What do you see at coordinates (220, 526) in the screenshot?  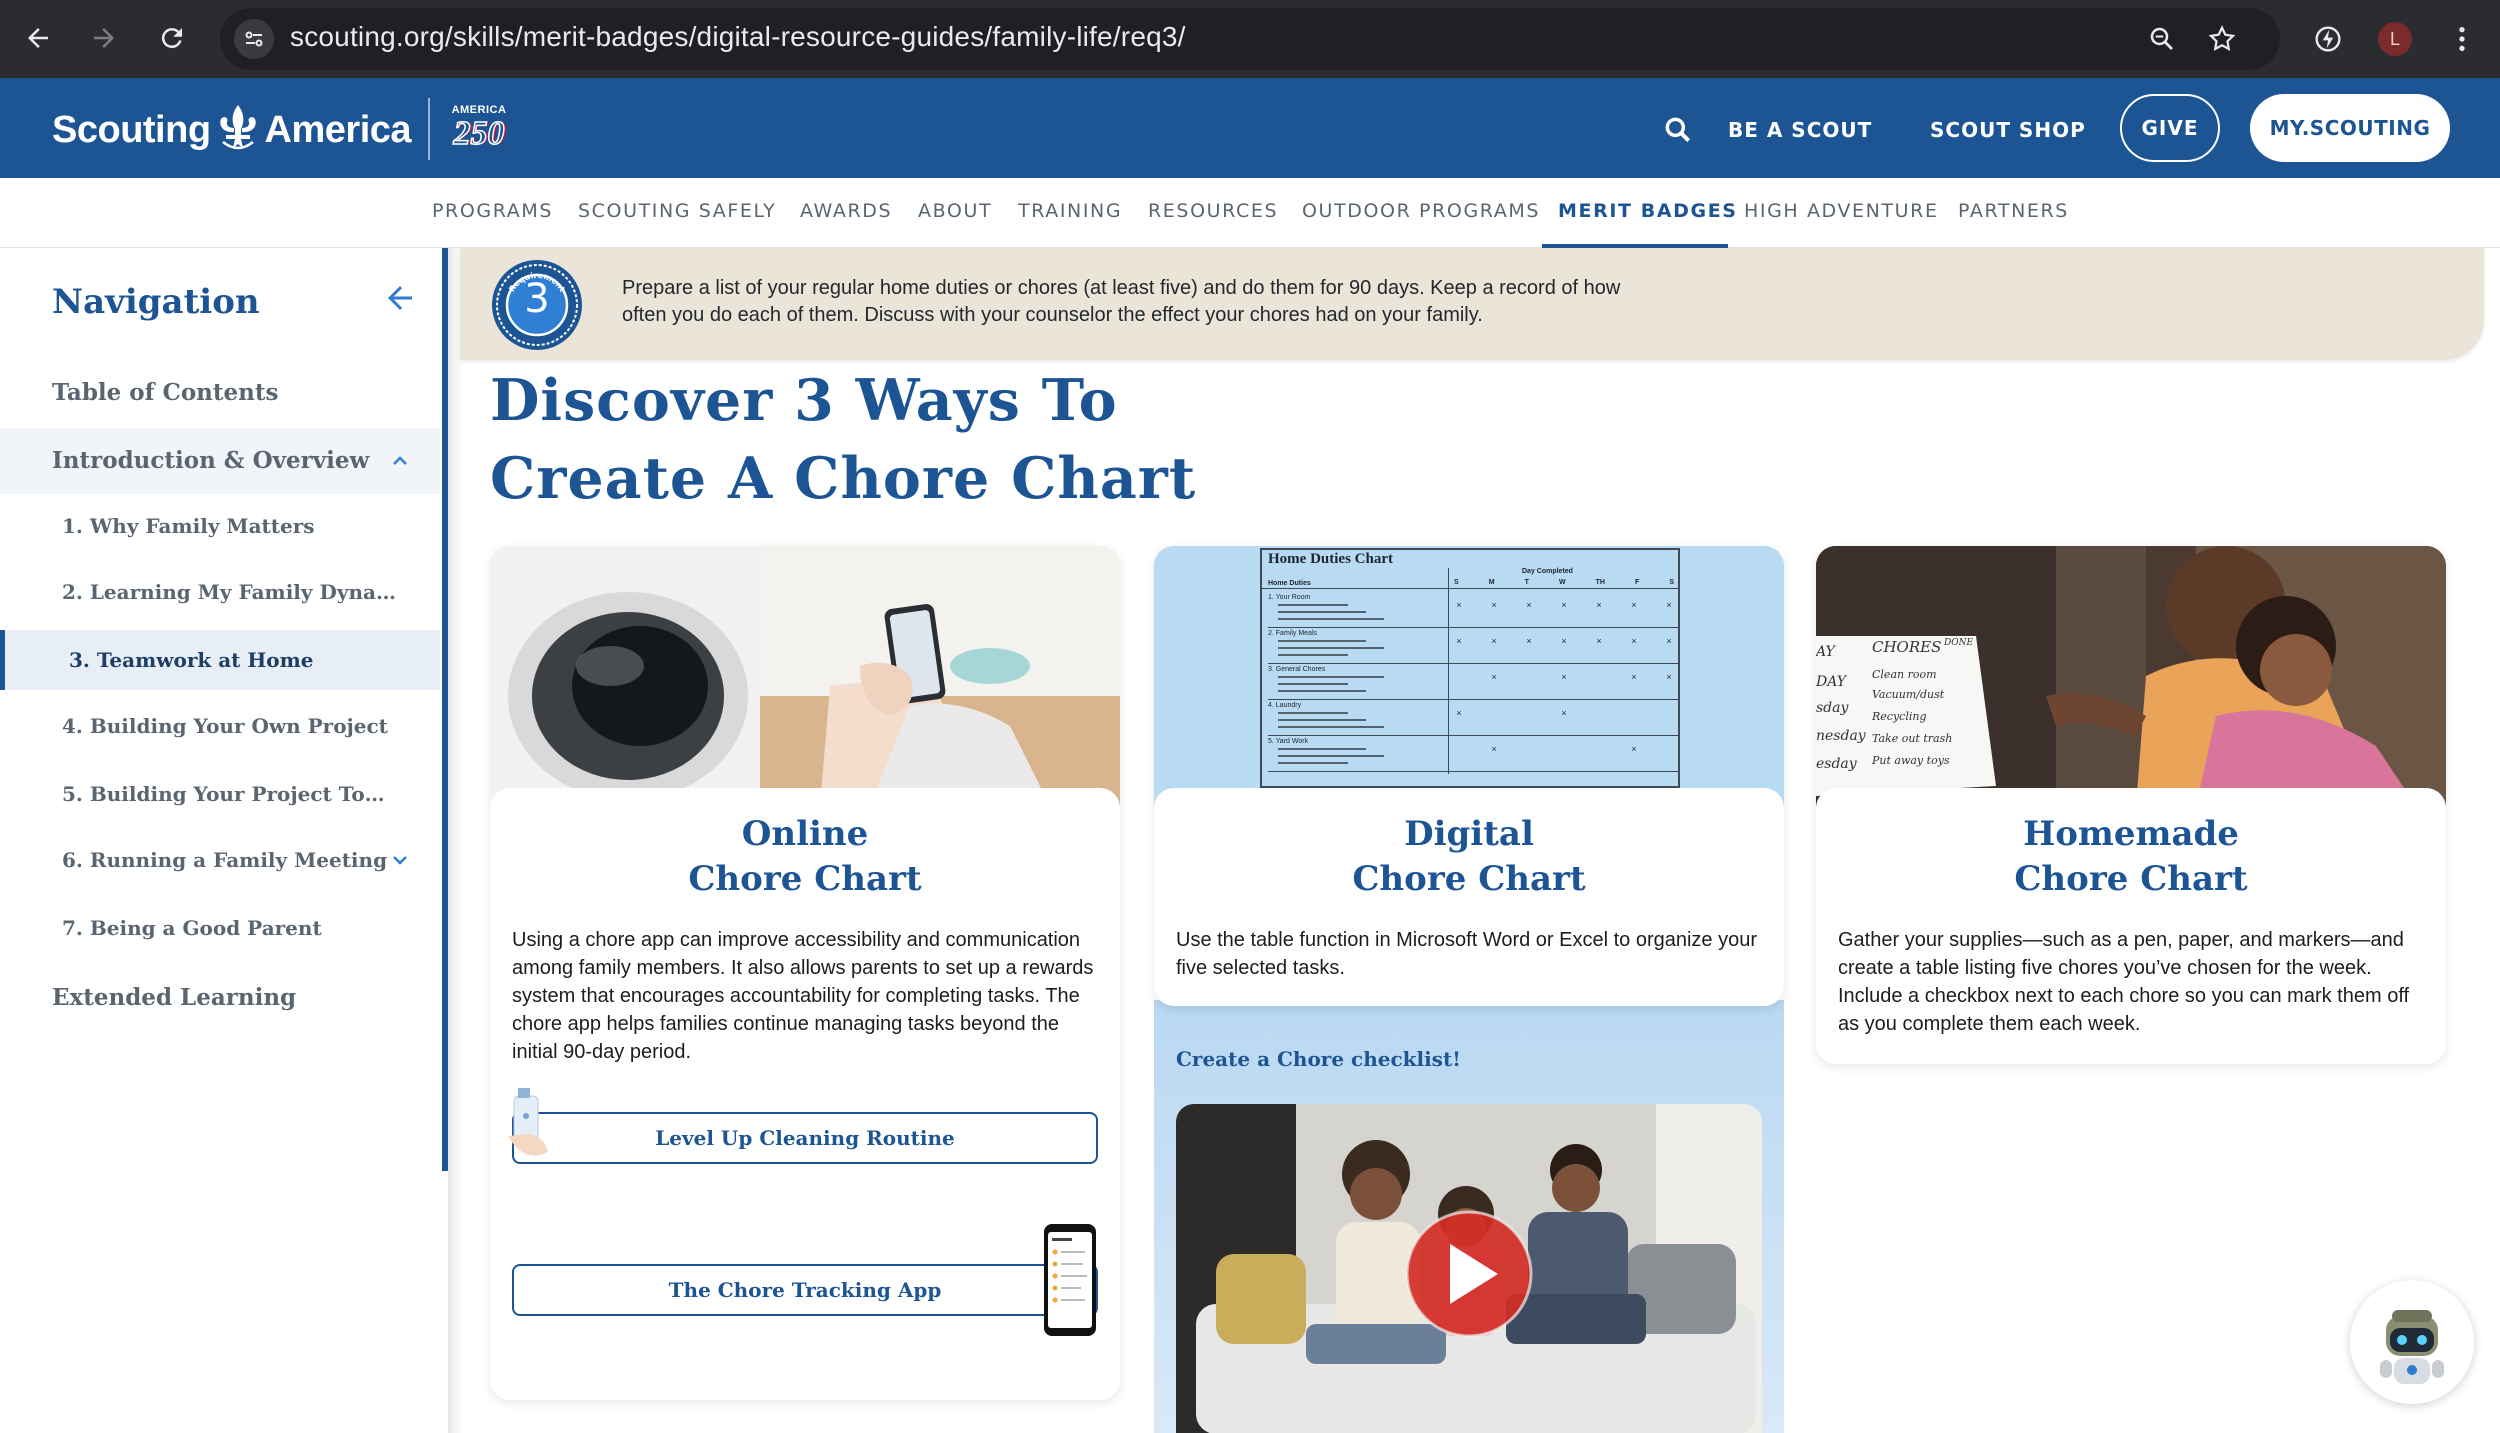 I see `nav-item-1: 1. Why Family Matters` at bounding box center [220, 526].